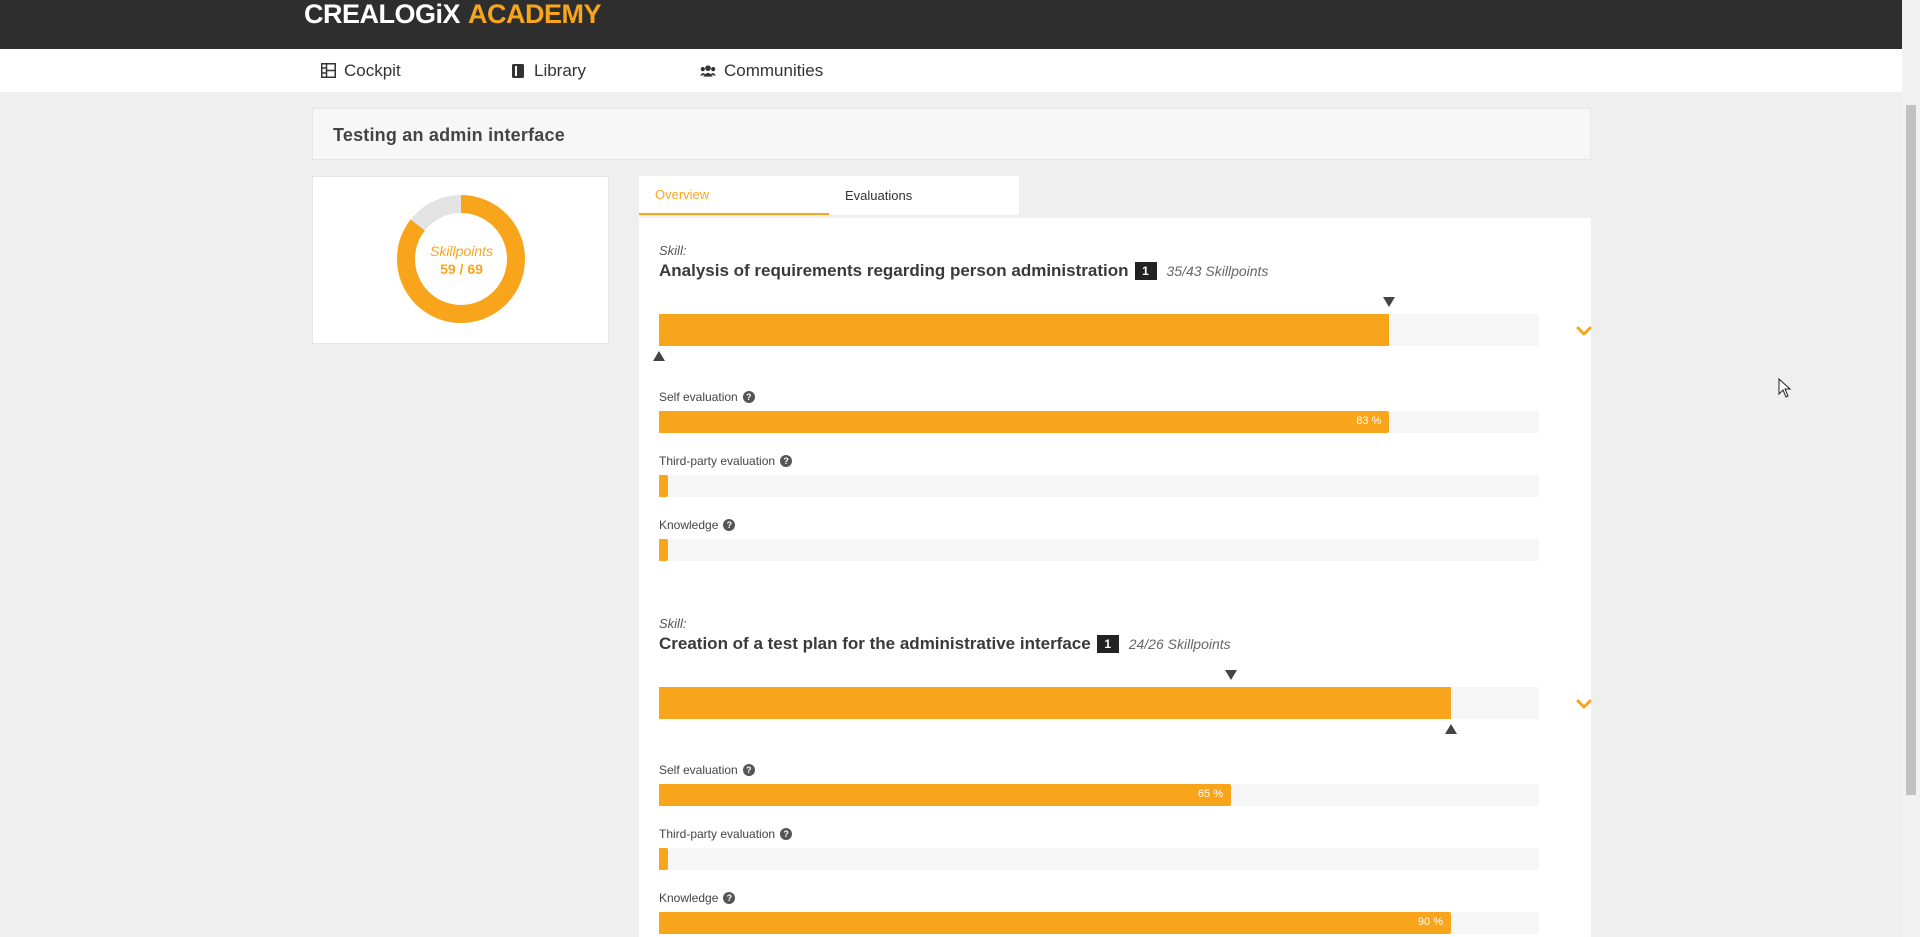  Describe the element at coordinates (951, 70) in the screenshot. I see `main-nav: Cockpit Library Communities` at that location.